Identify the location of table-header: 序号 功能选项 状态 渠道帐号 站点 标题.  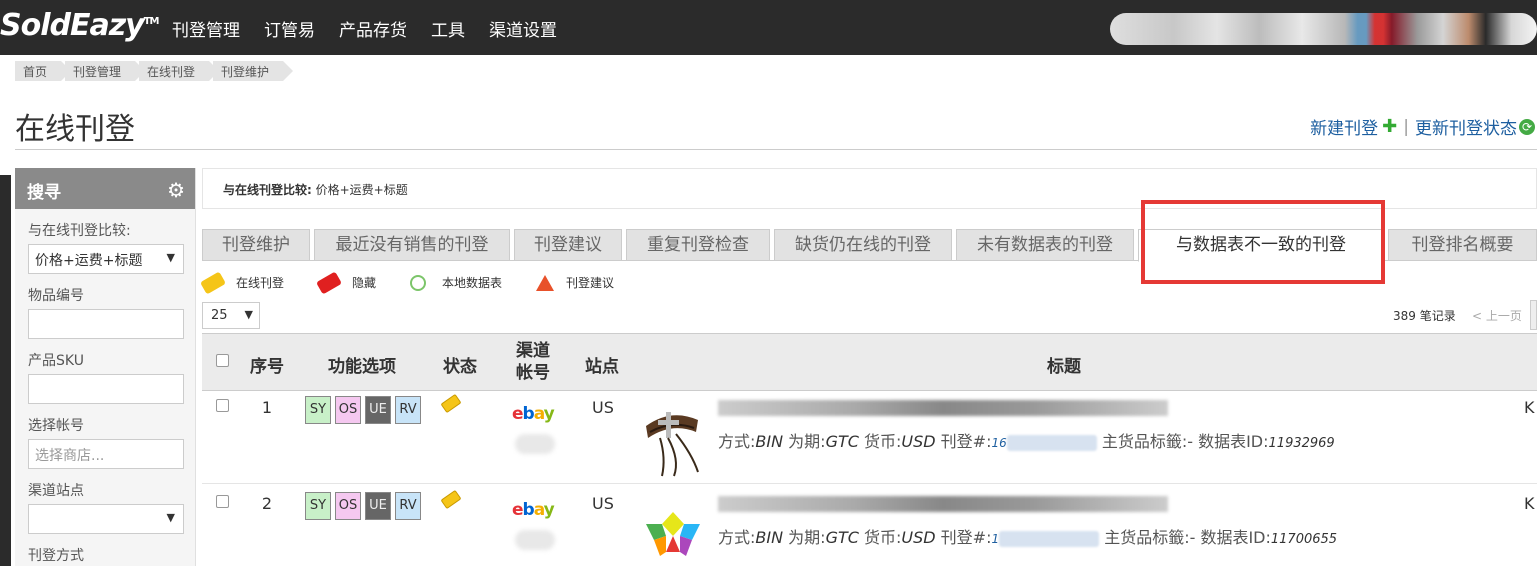
(869, 362).